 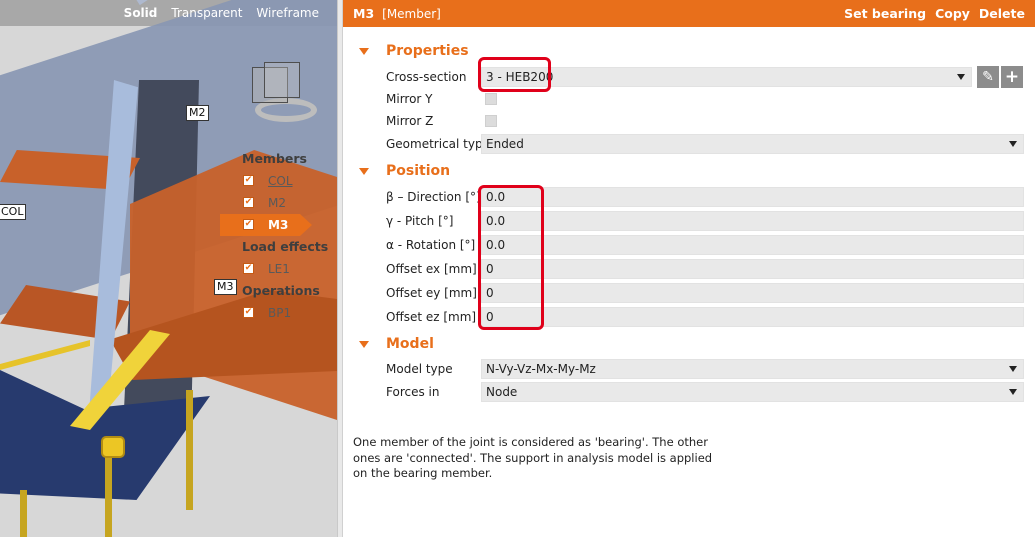 What do you see at coordinates (266, 225) in the screenshot?
I see `tree-item-m3: ✔ M3` at bounding box center [266, 225].